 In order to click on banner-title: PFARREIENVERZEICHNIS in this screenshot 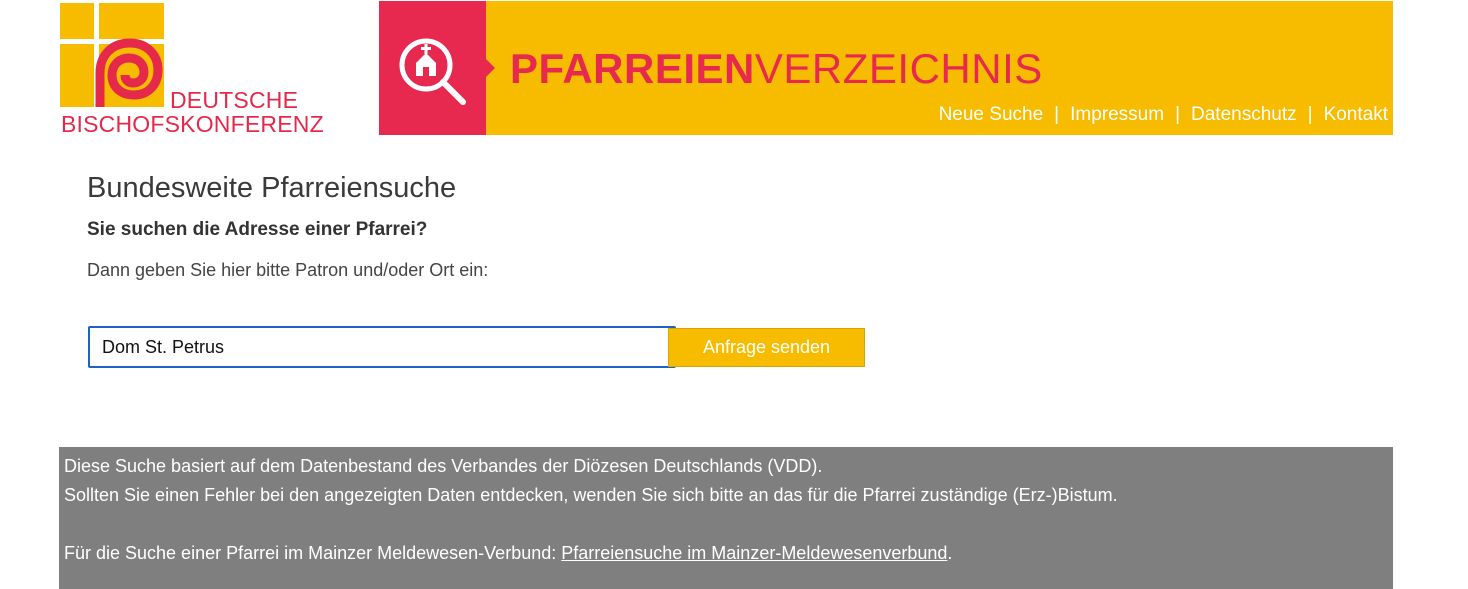, I will do `click(776, 69)`.